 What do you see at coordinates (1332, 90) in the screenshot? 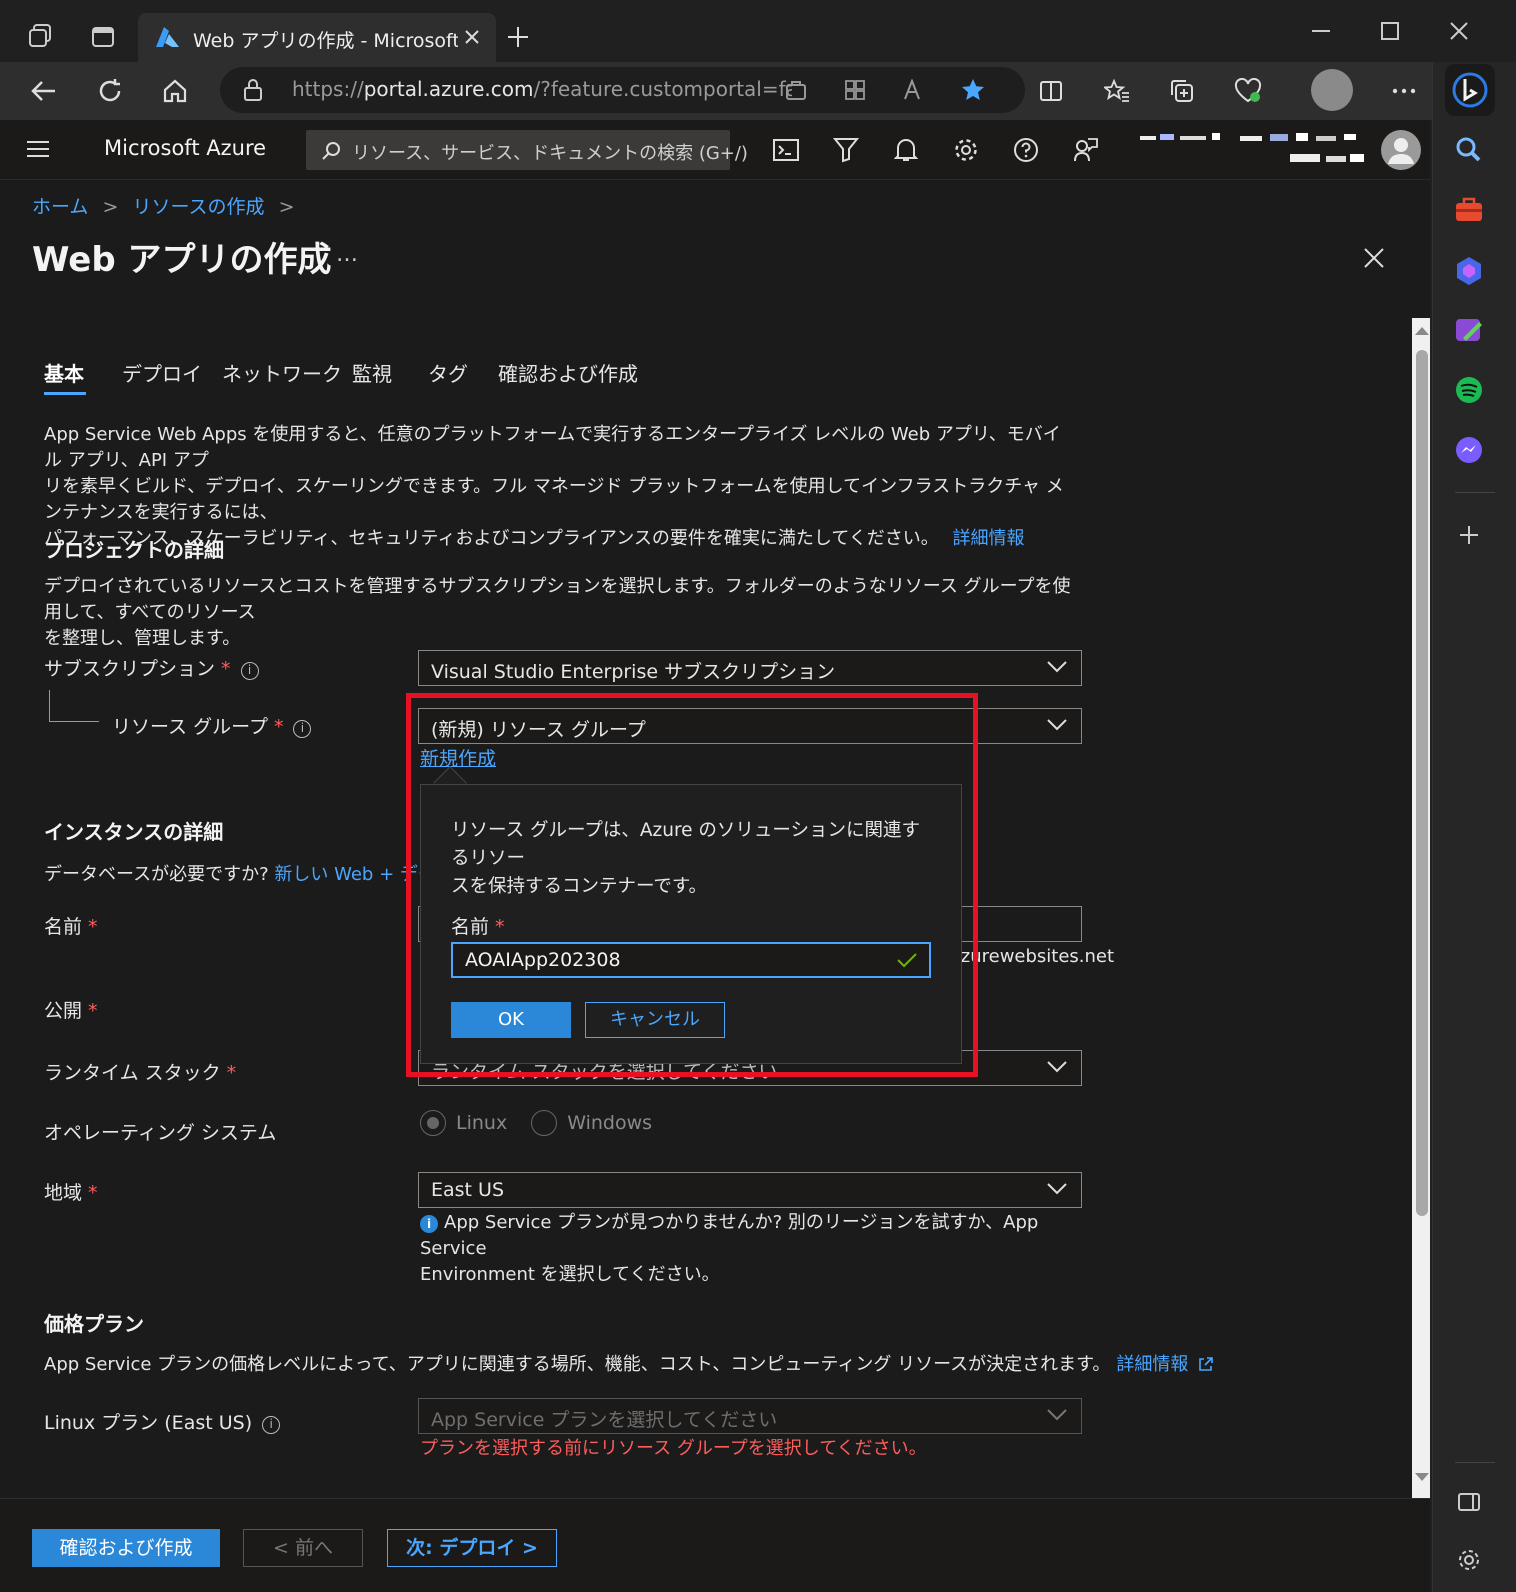
I see `profile-avatar` at bounding box center [1332, 90].